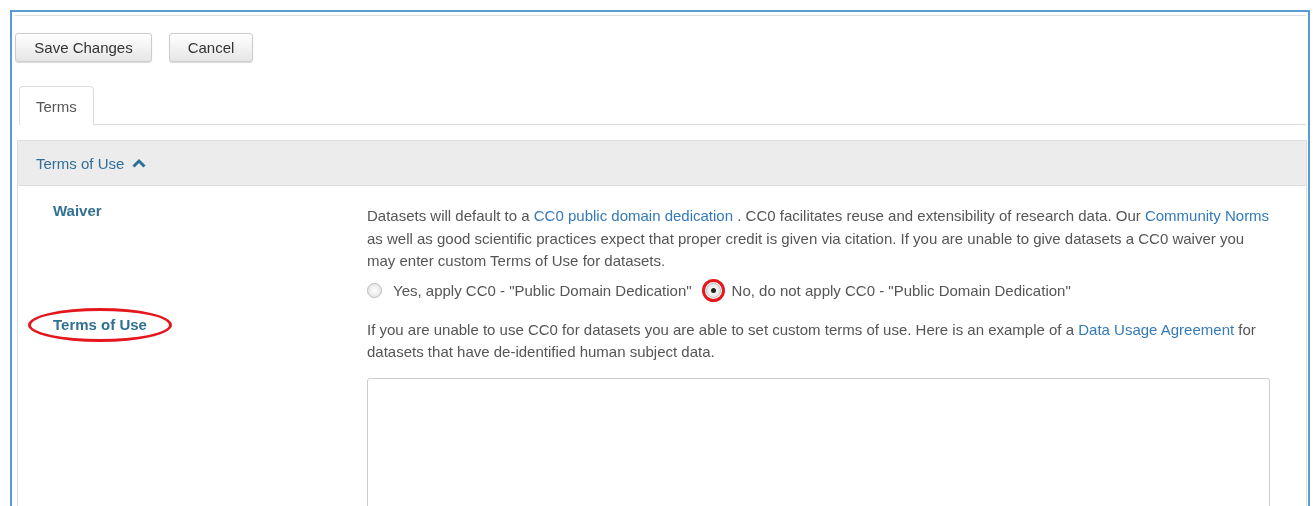 This screenshot has width=1314, height=506. What do you see at coordinates (1156, 329) in the screenshot?
I see `link: Data Usage Agreement` at bounding box center [1156, 329].